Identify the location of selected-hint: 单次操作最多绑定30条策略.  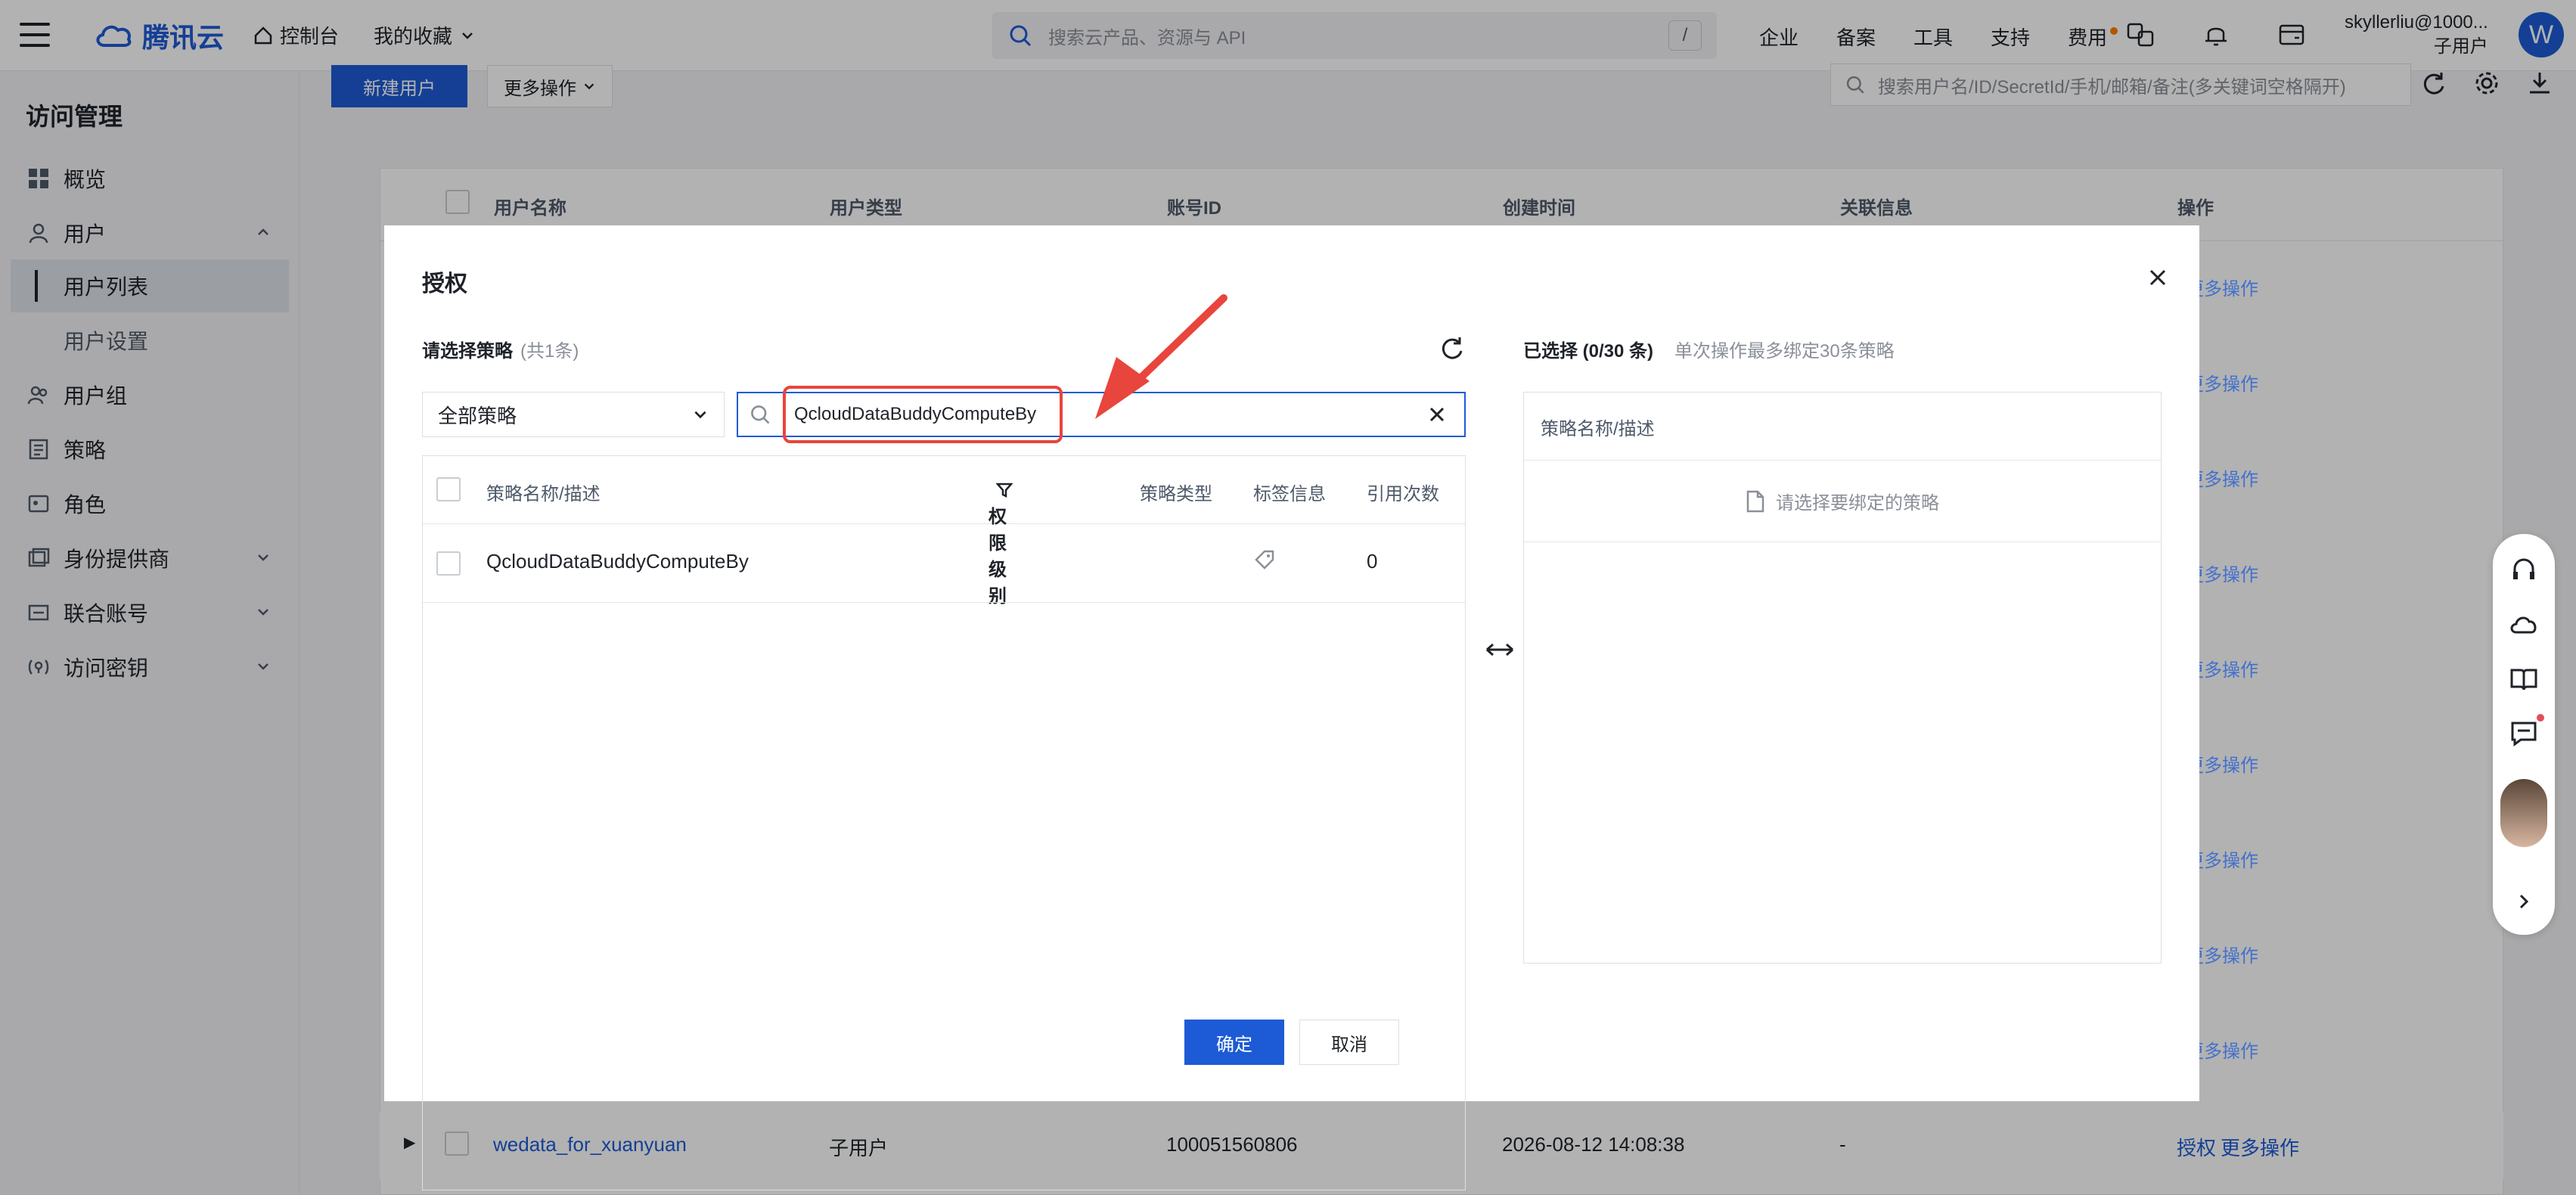
(1784, 351).